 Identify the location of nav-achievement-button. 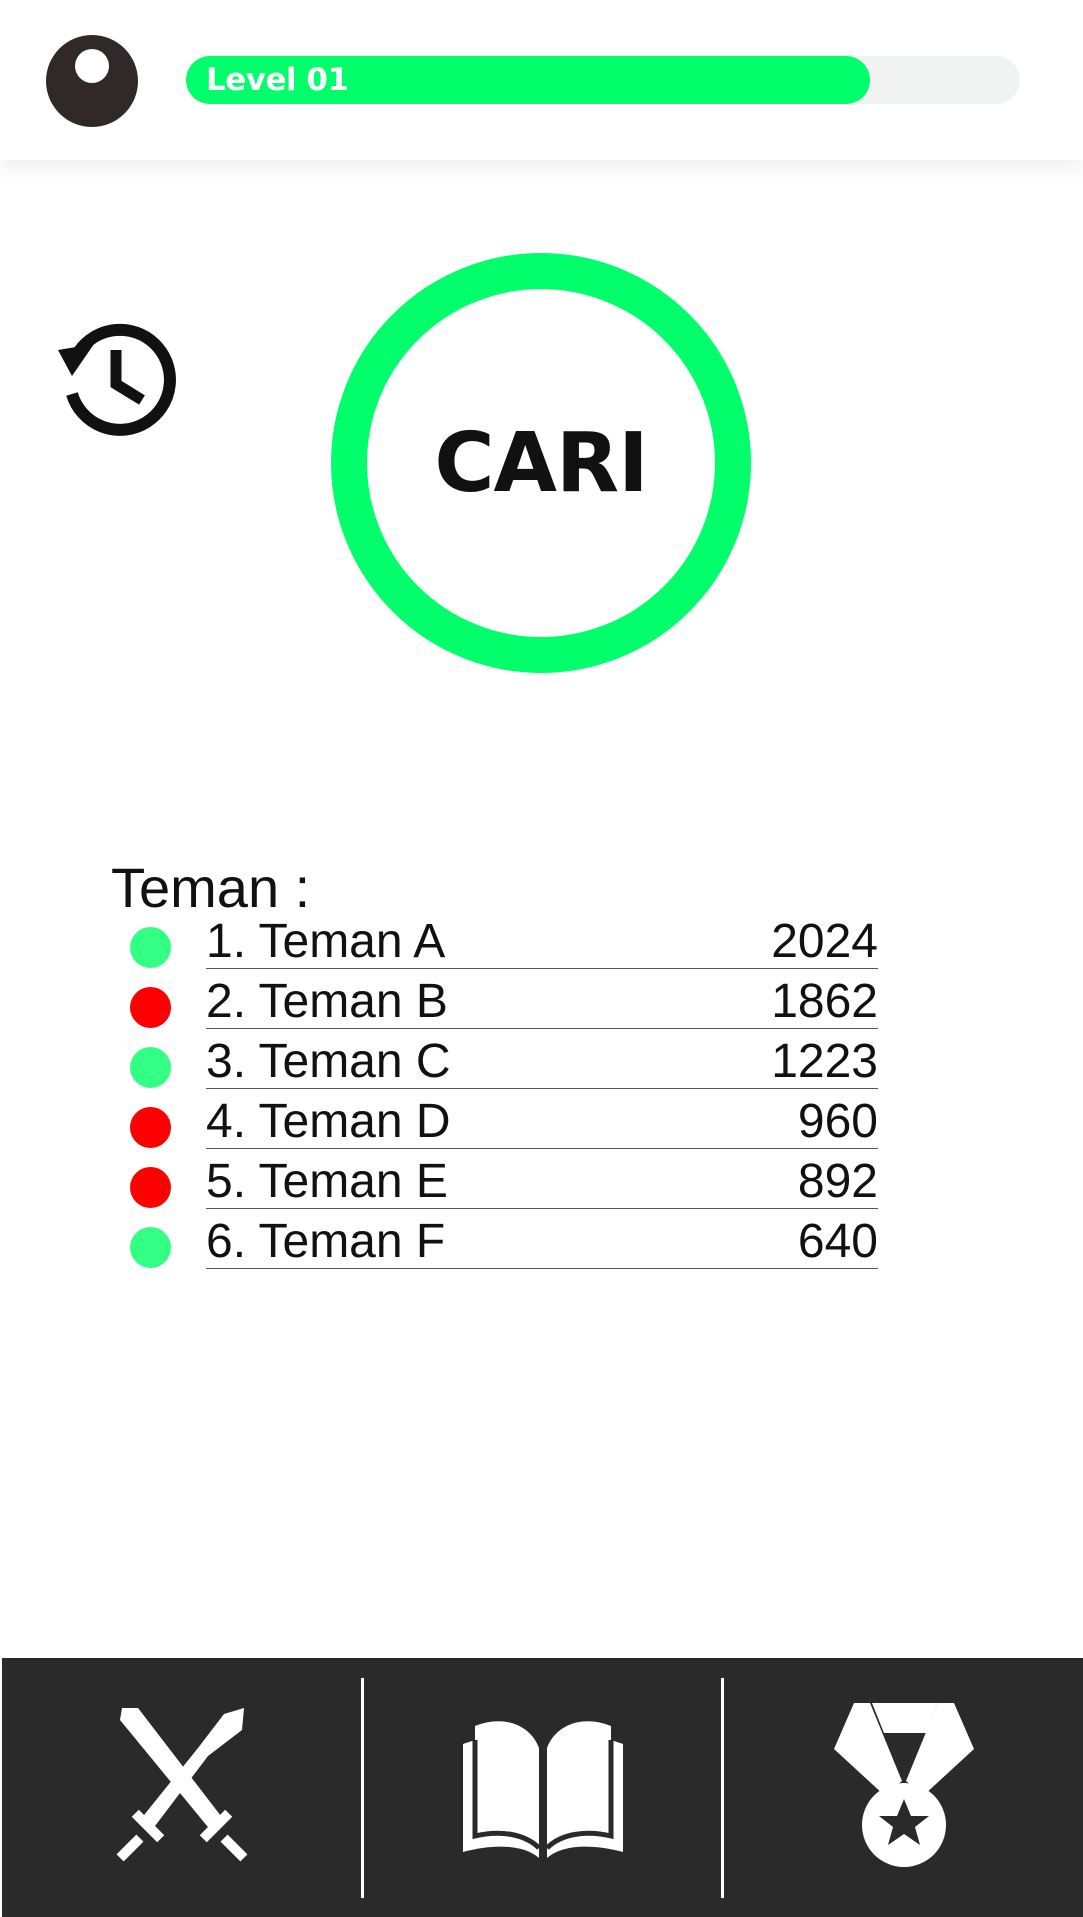
(903, 1787).